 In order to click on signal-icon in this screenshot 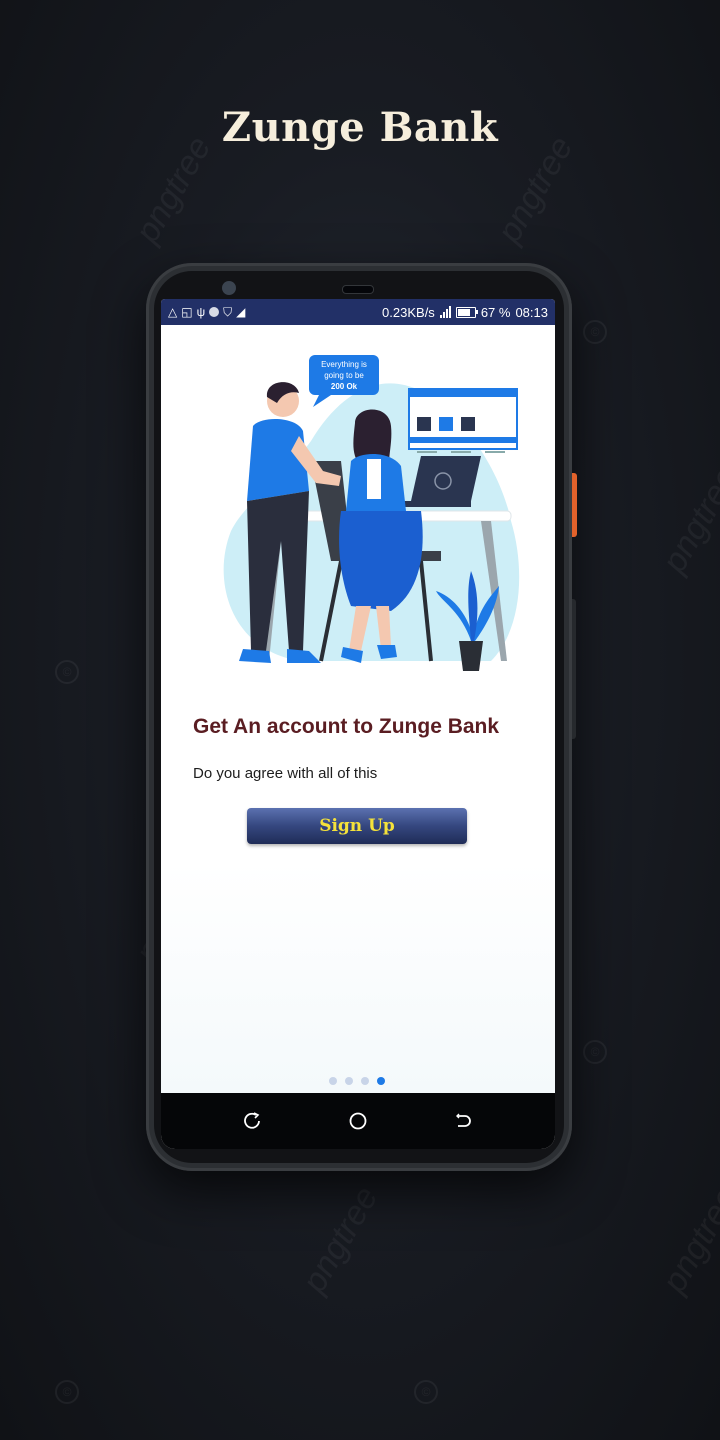, I will do `click(445, 312)`.